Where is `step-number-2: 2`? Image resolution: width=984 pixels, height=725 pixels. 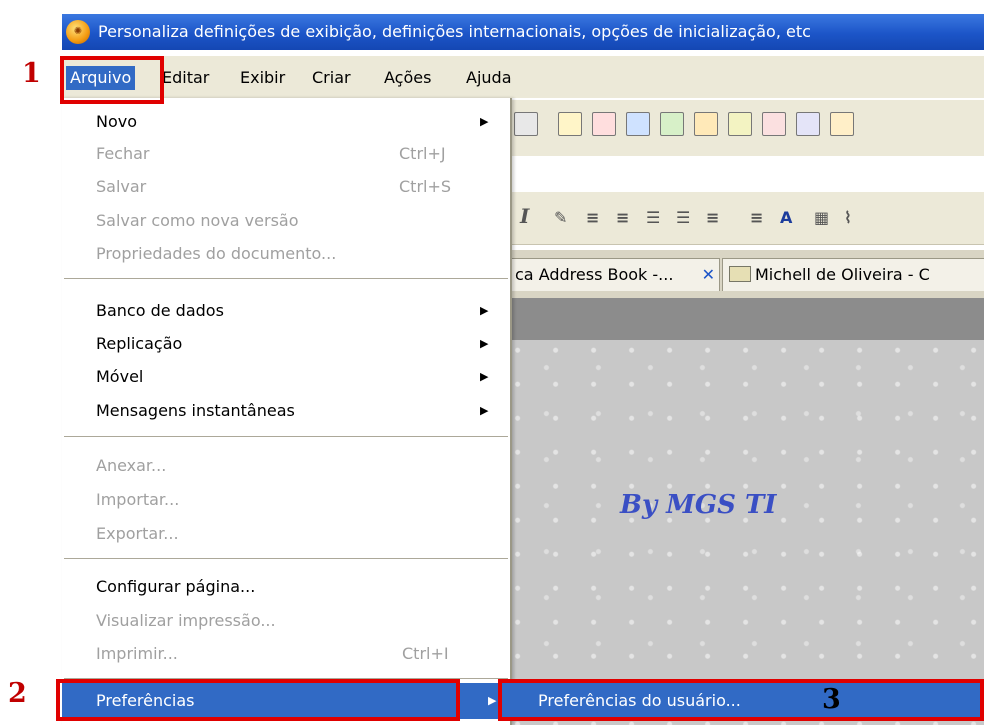 step-number-2: 2 is located at coordinates (17, 693).